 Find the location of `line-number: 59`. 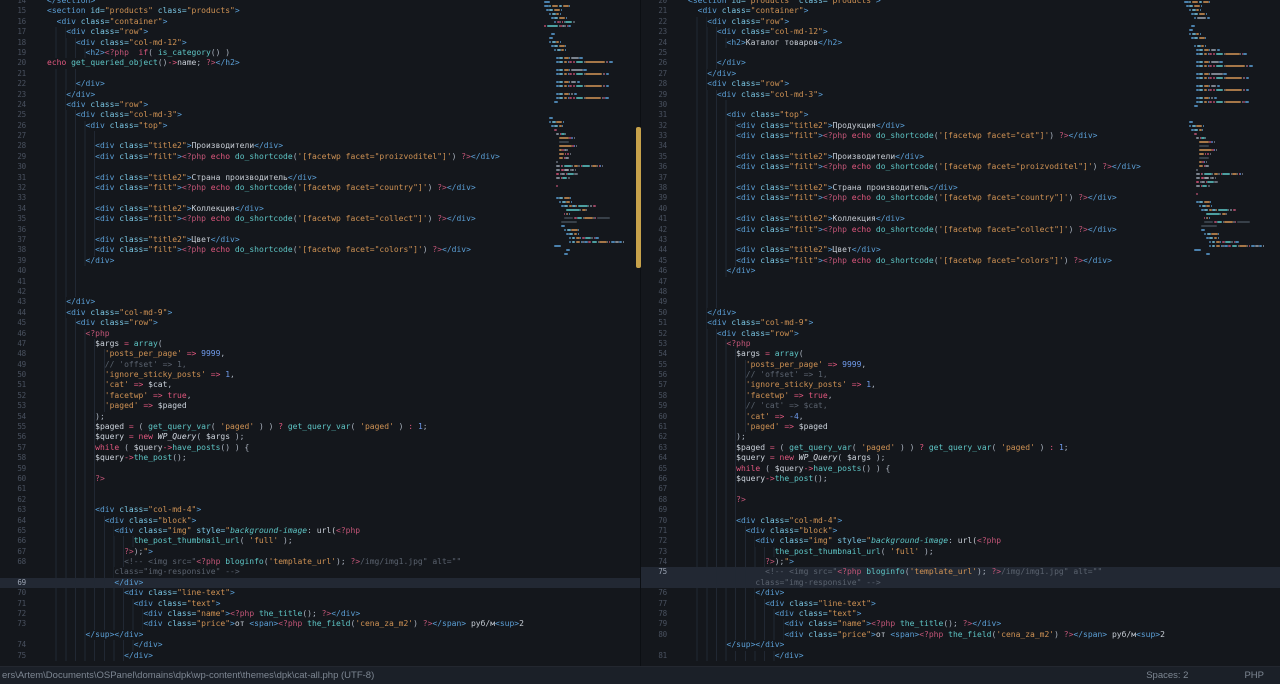

line-number: 59 is located at coordinates (662, 406).